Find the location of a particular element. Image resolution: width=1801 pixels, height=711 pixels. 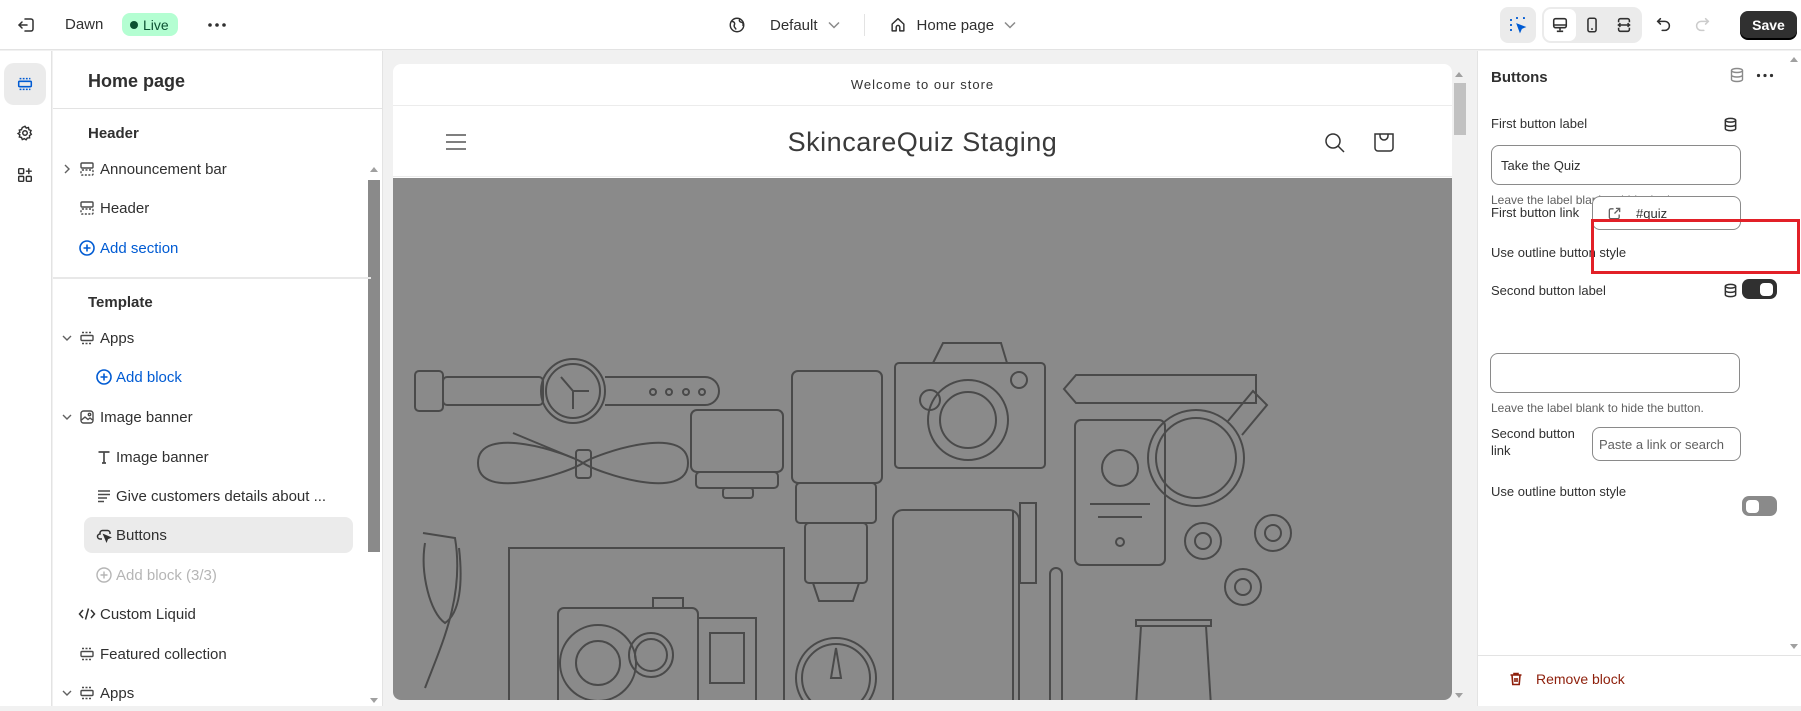

page-title: Home page is located at coordinates (137, 81).